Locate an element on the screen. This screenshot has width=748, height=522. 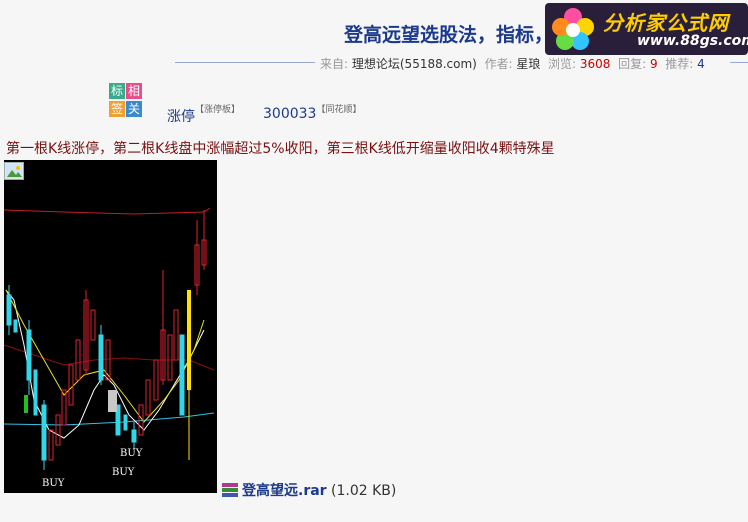
author-value: 星琅 is located at coordinates (528, 64).